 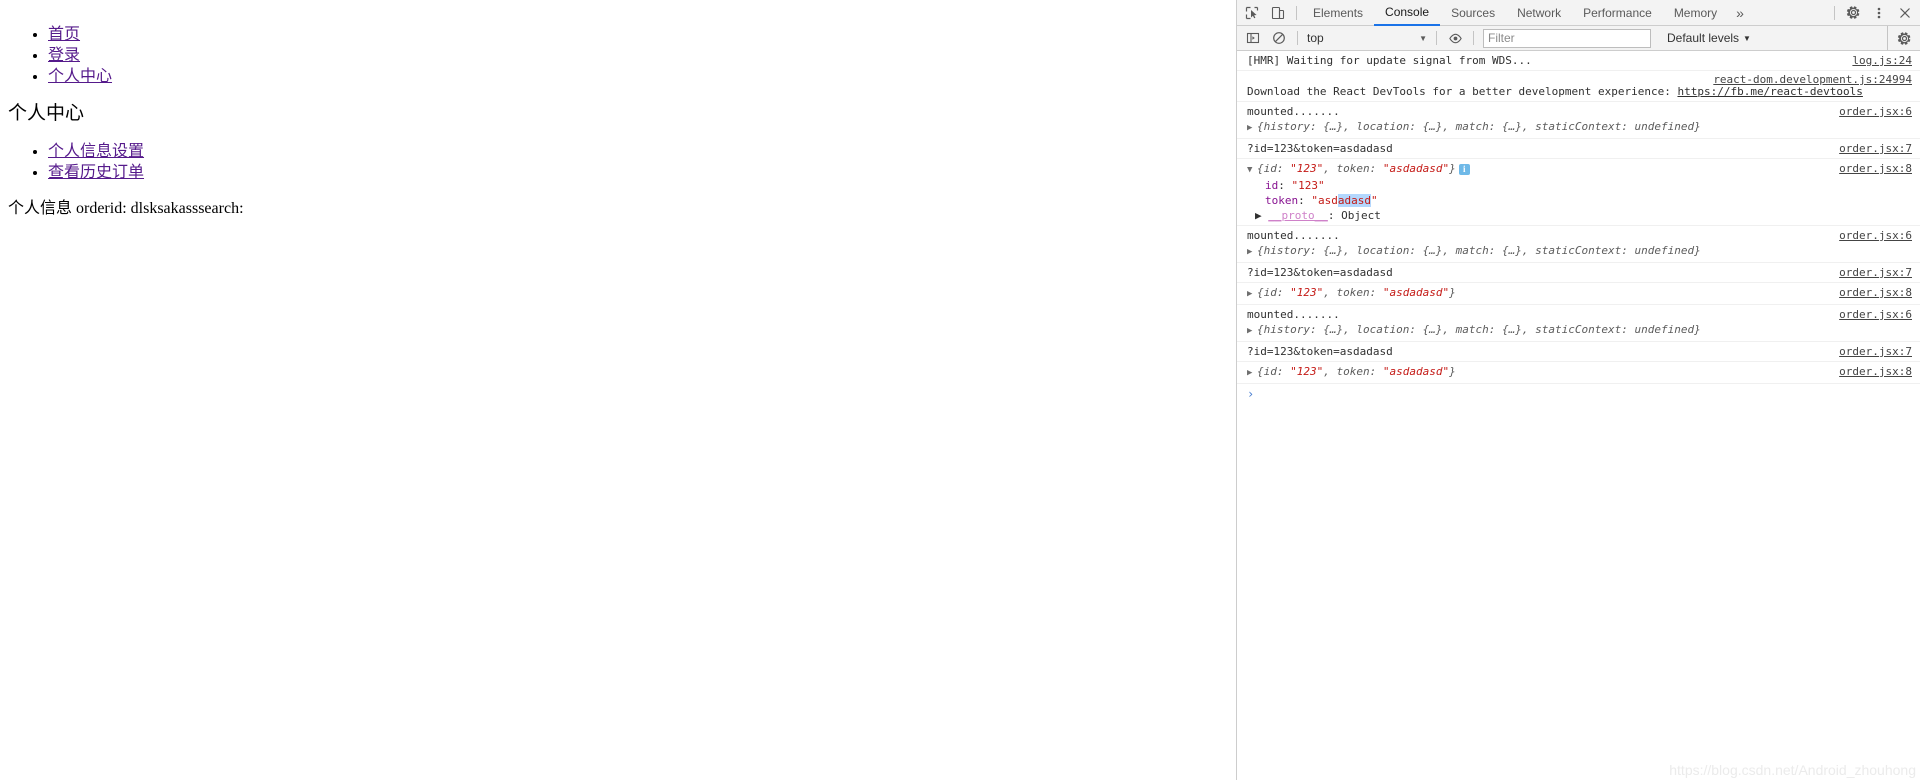 What do you see at coordinates (1567, 38) in the screenshot?
I see `filter-input` at bounding box center [1567, 38].